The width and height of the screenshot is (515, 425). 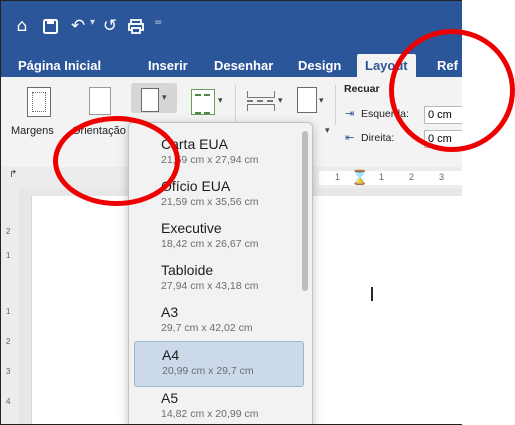 I want to click on page-size-name: A4, so click(x=171, y=355).